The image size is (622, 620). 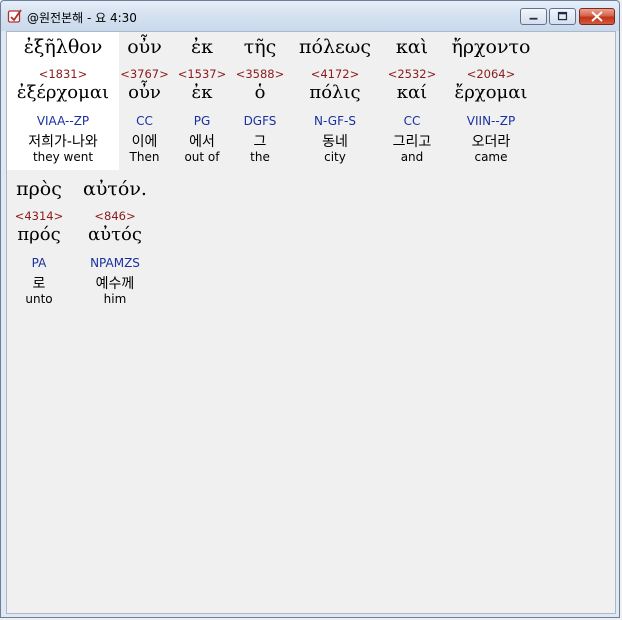 What do you see at coordinates (63, 74) in the screenshot?
I see `strong-number: <1831>` at bounding box center [63, 74].